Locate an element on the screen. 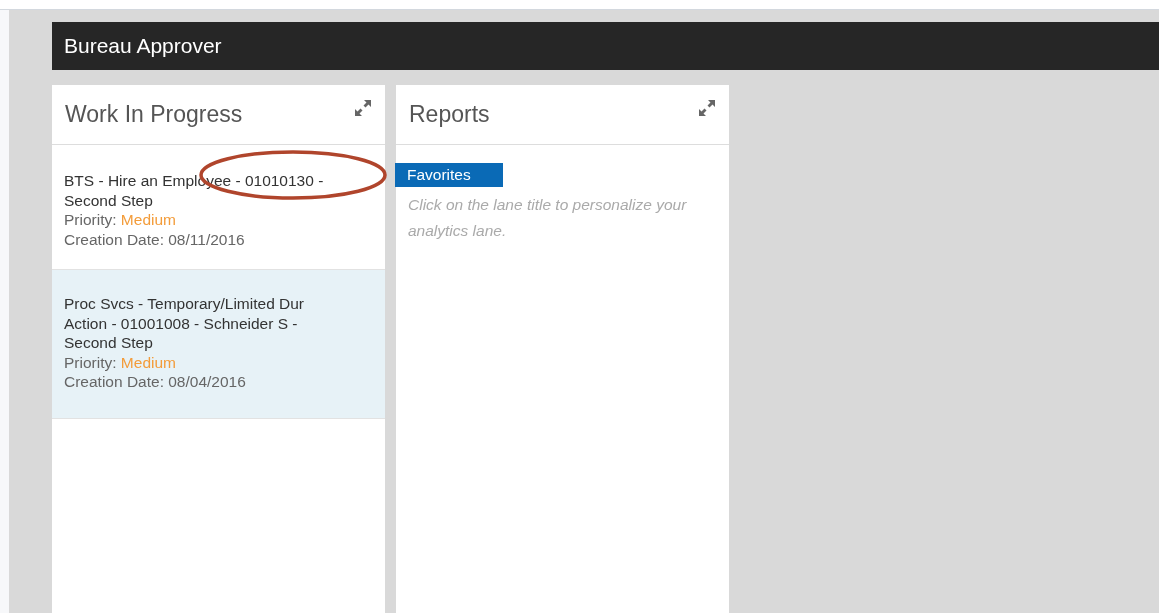 This screenshot has height=613, width=1159. favorites-tab: Favorites is located at coordinates (449, 175).